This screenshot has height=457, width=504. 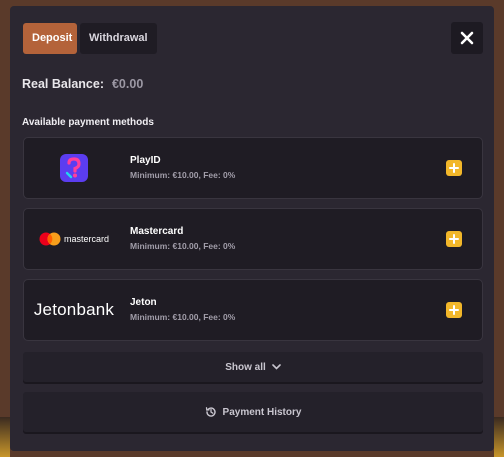 I want to click on method-name: PlayID, so click(x=145, y=160).